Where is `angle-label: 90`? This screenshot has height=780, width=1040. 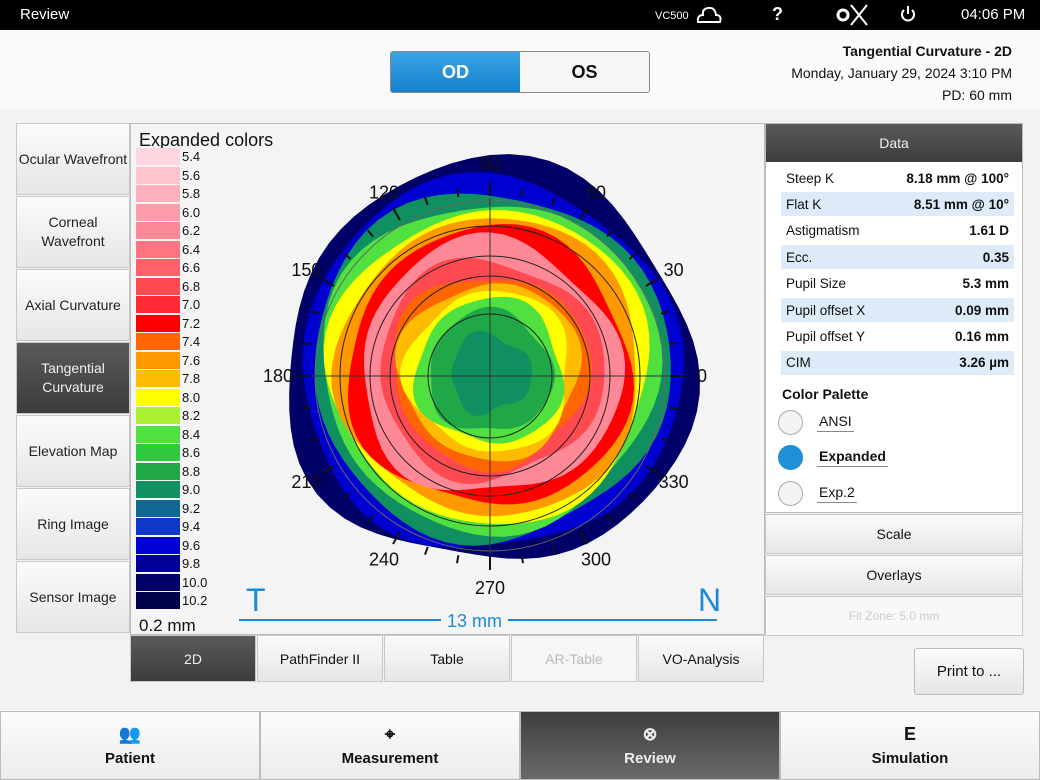 angle-label: 90 is located at coordinates (490, 164).